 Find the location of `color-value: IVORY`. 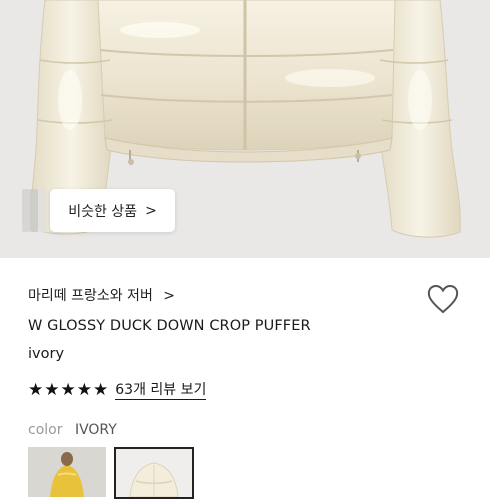

color-value: IVORY is located at coordinates (95, 430).